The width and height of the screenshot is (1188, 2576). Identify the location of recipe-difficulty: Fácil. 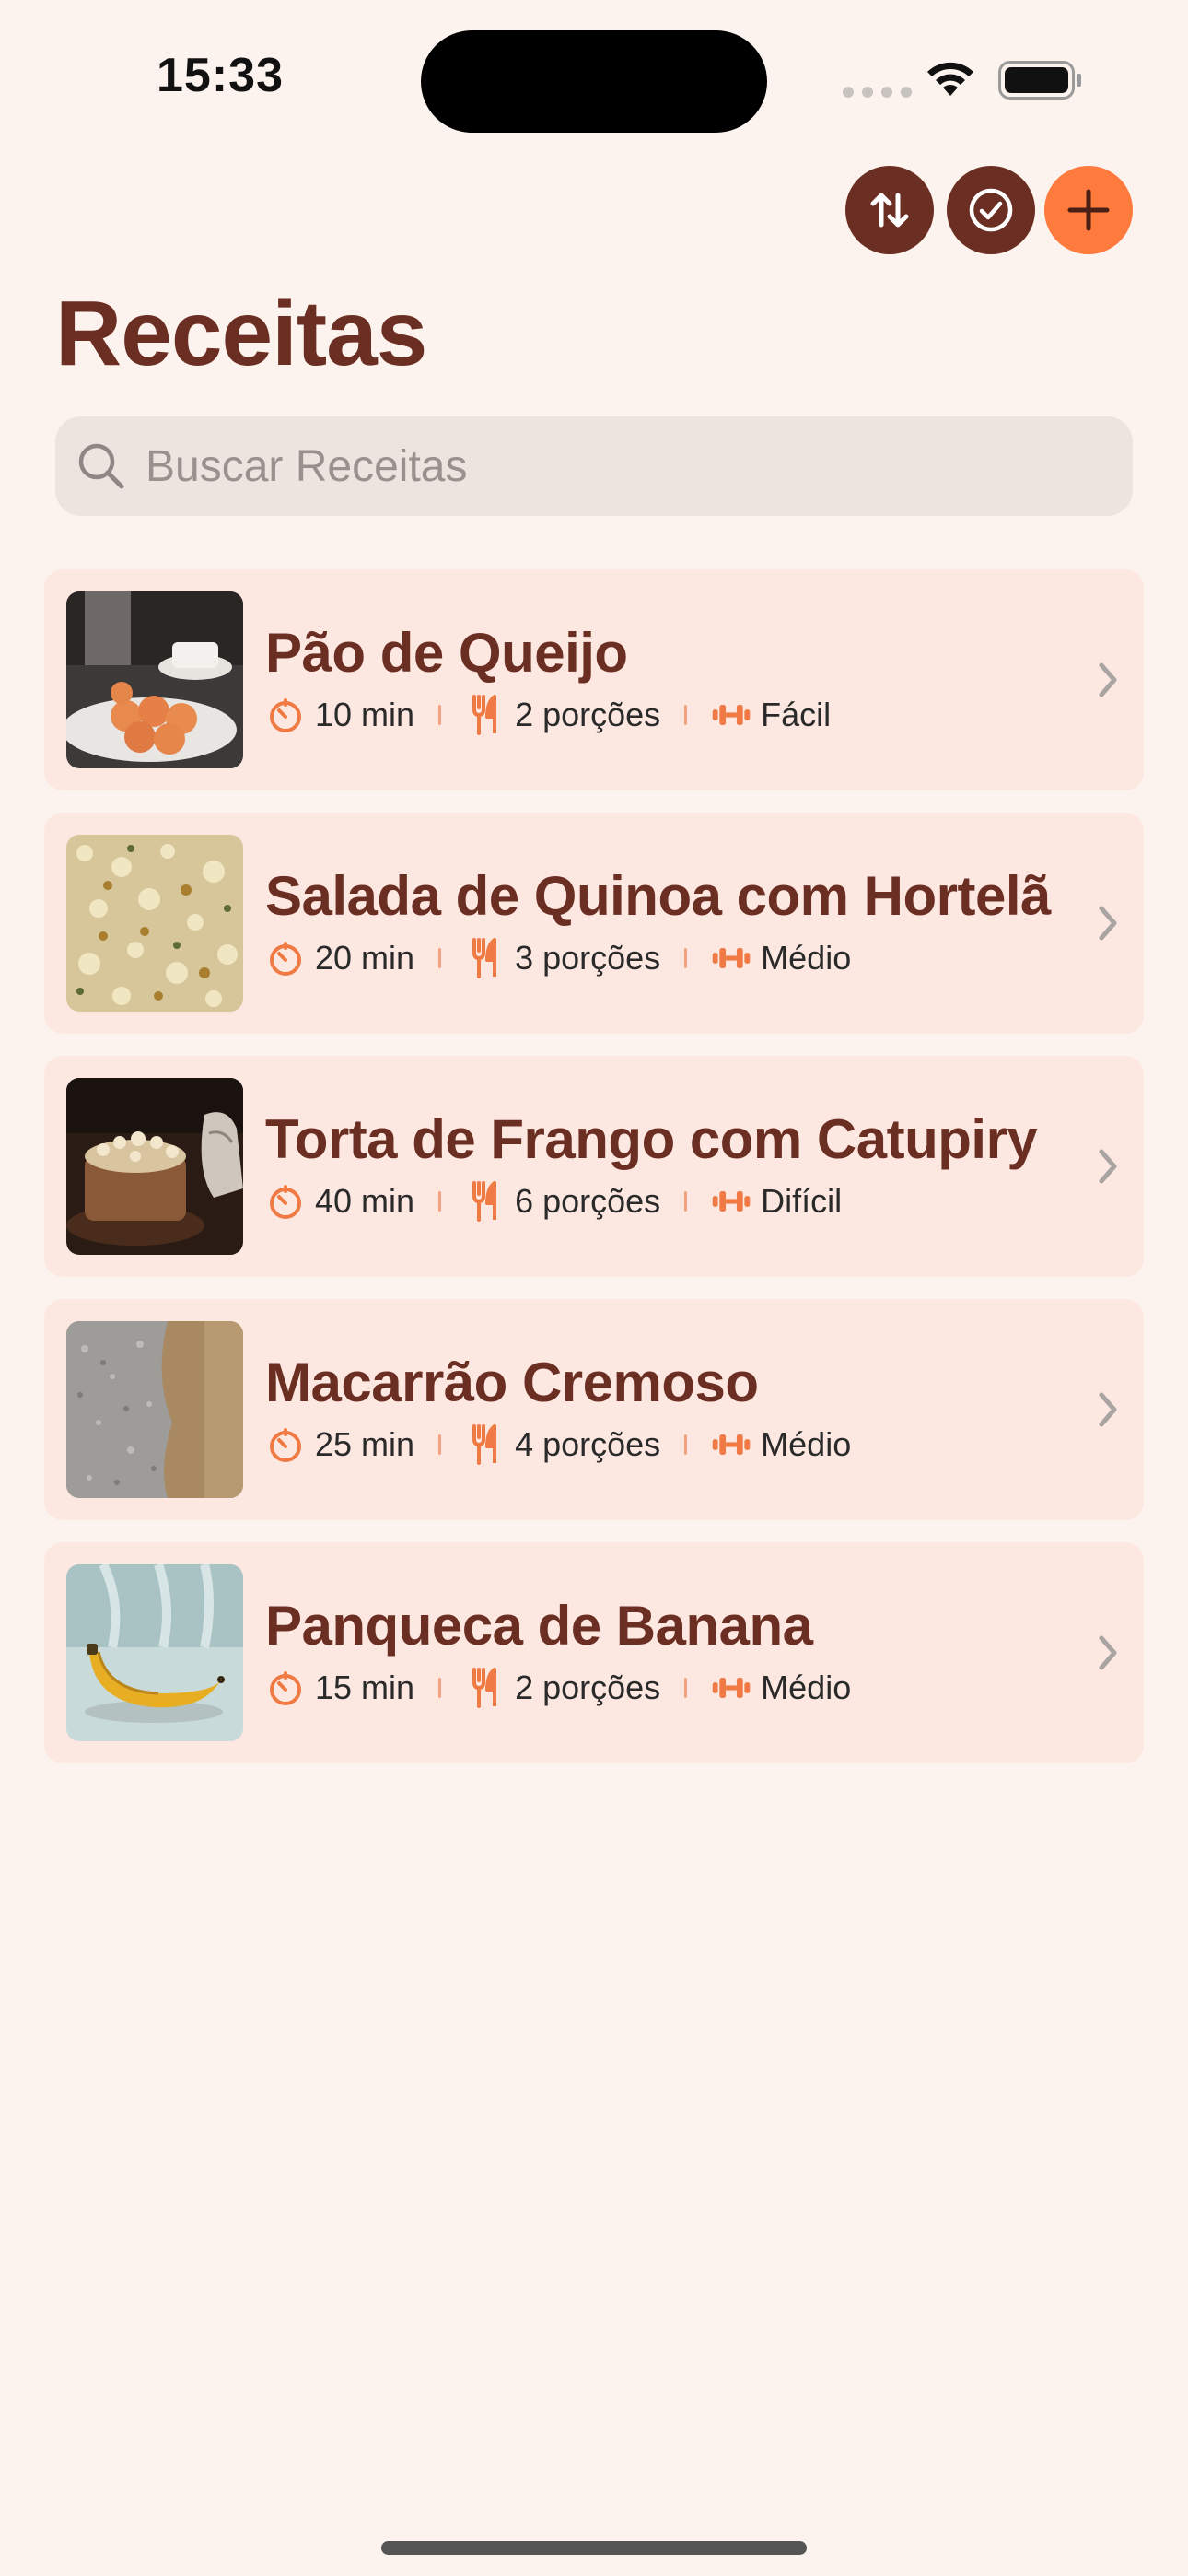
(796, 714).